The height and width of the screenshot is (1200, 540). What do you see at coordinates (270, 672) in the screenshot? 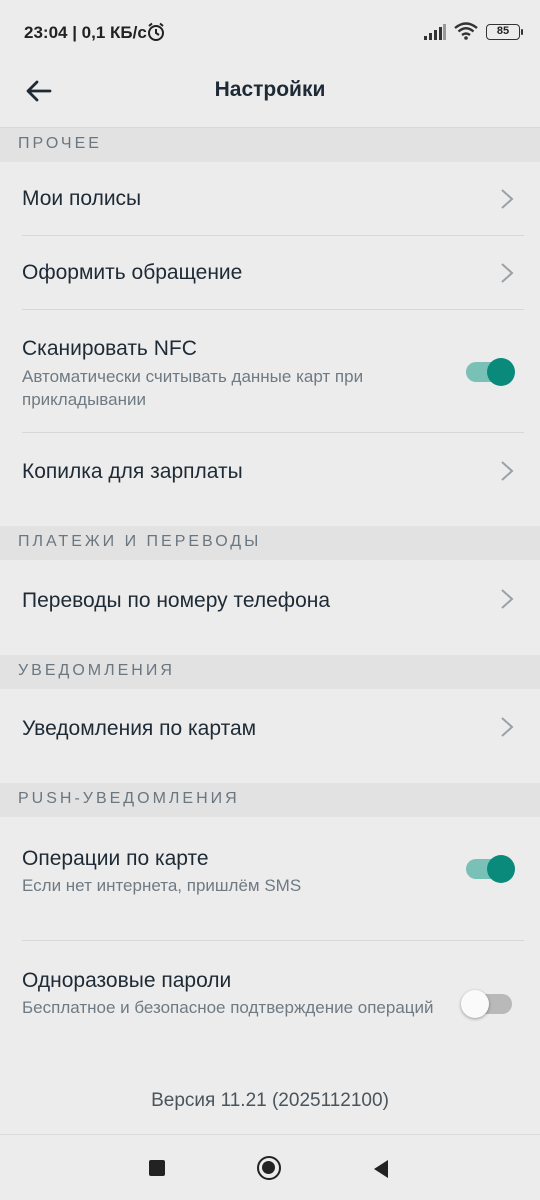
I see `section-header-notifications: УВЕДОМЛЕНИЯ` at bounding box center [270, 672].